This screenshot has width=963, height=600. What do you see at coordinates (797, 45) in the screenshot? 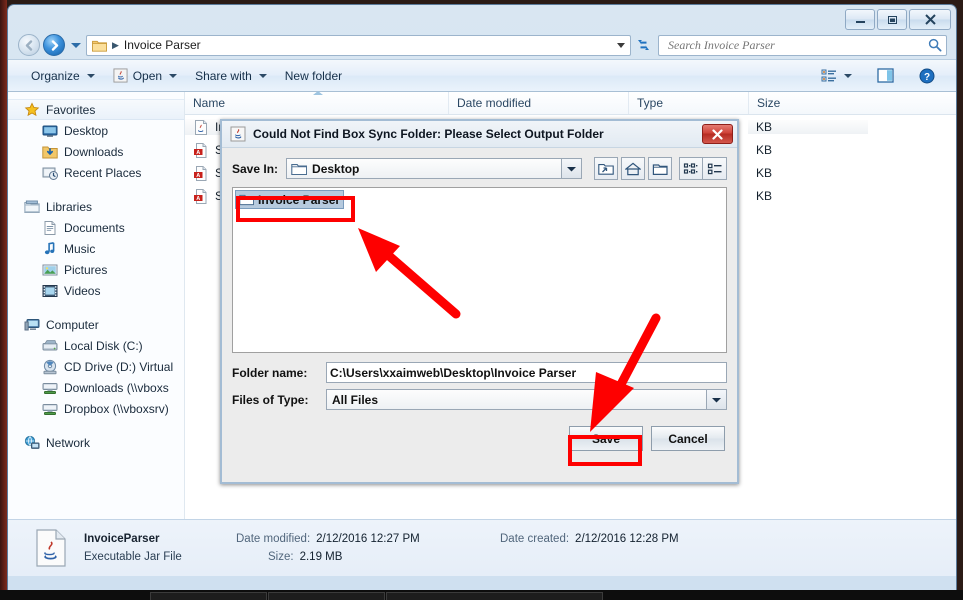
I see `search-input` at bounding box center [797, 45].